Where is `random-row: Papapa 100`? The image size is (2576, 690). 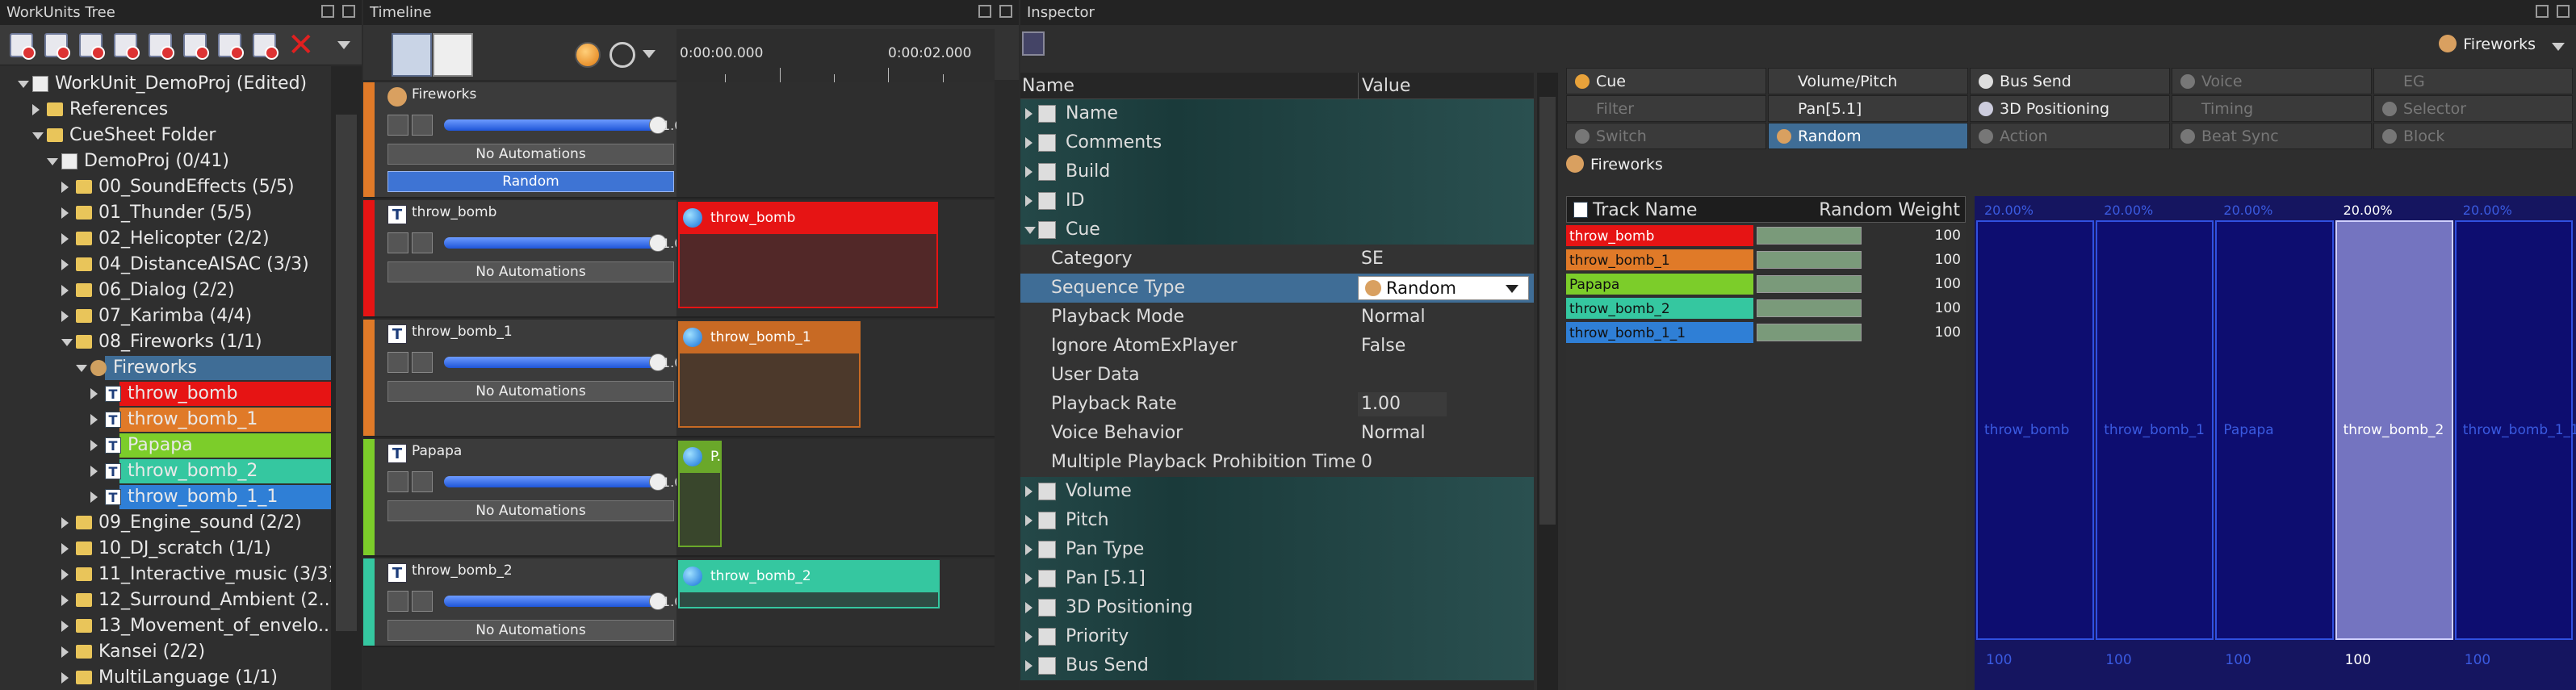
random-row: Papapa 100 is located at coordinates (1766, 284).